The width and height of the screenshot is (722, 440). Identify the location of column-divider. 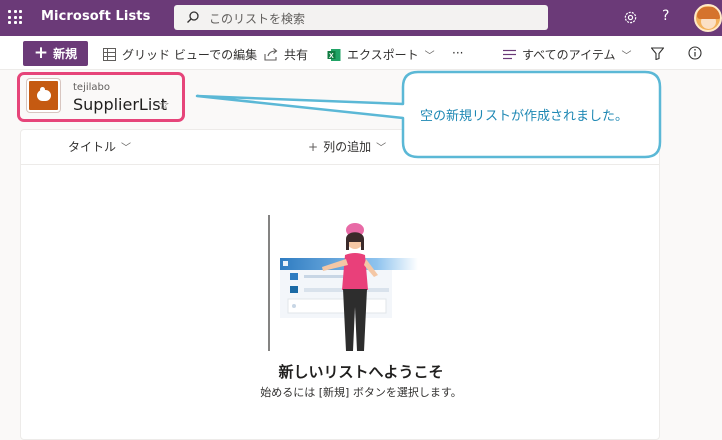
(340, 164).